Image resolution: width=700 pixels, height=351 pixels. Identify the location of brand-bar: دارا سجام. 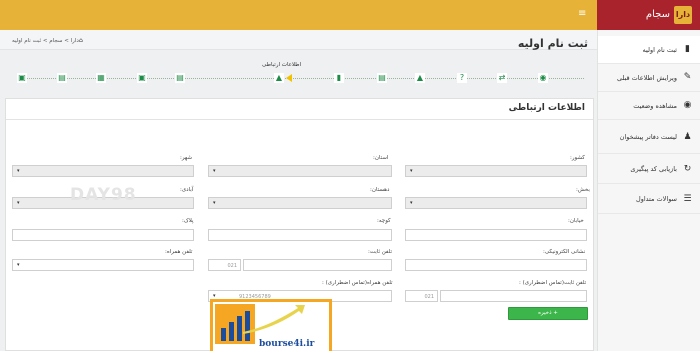
(648, 15).